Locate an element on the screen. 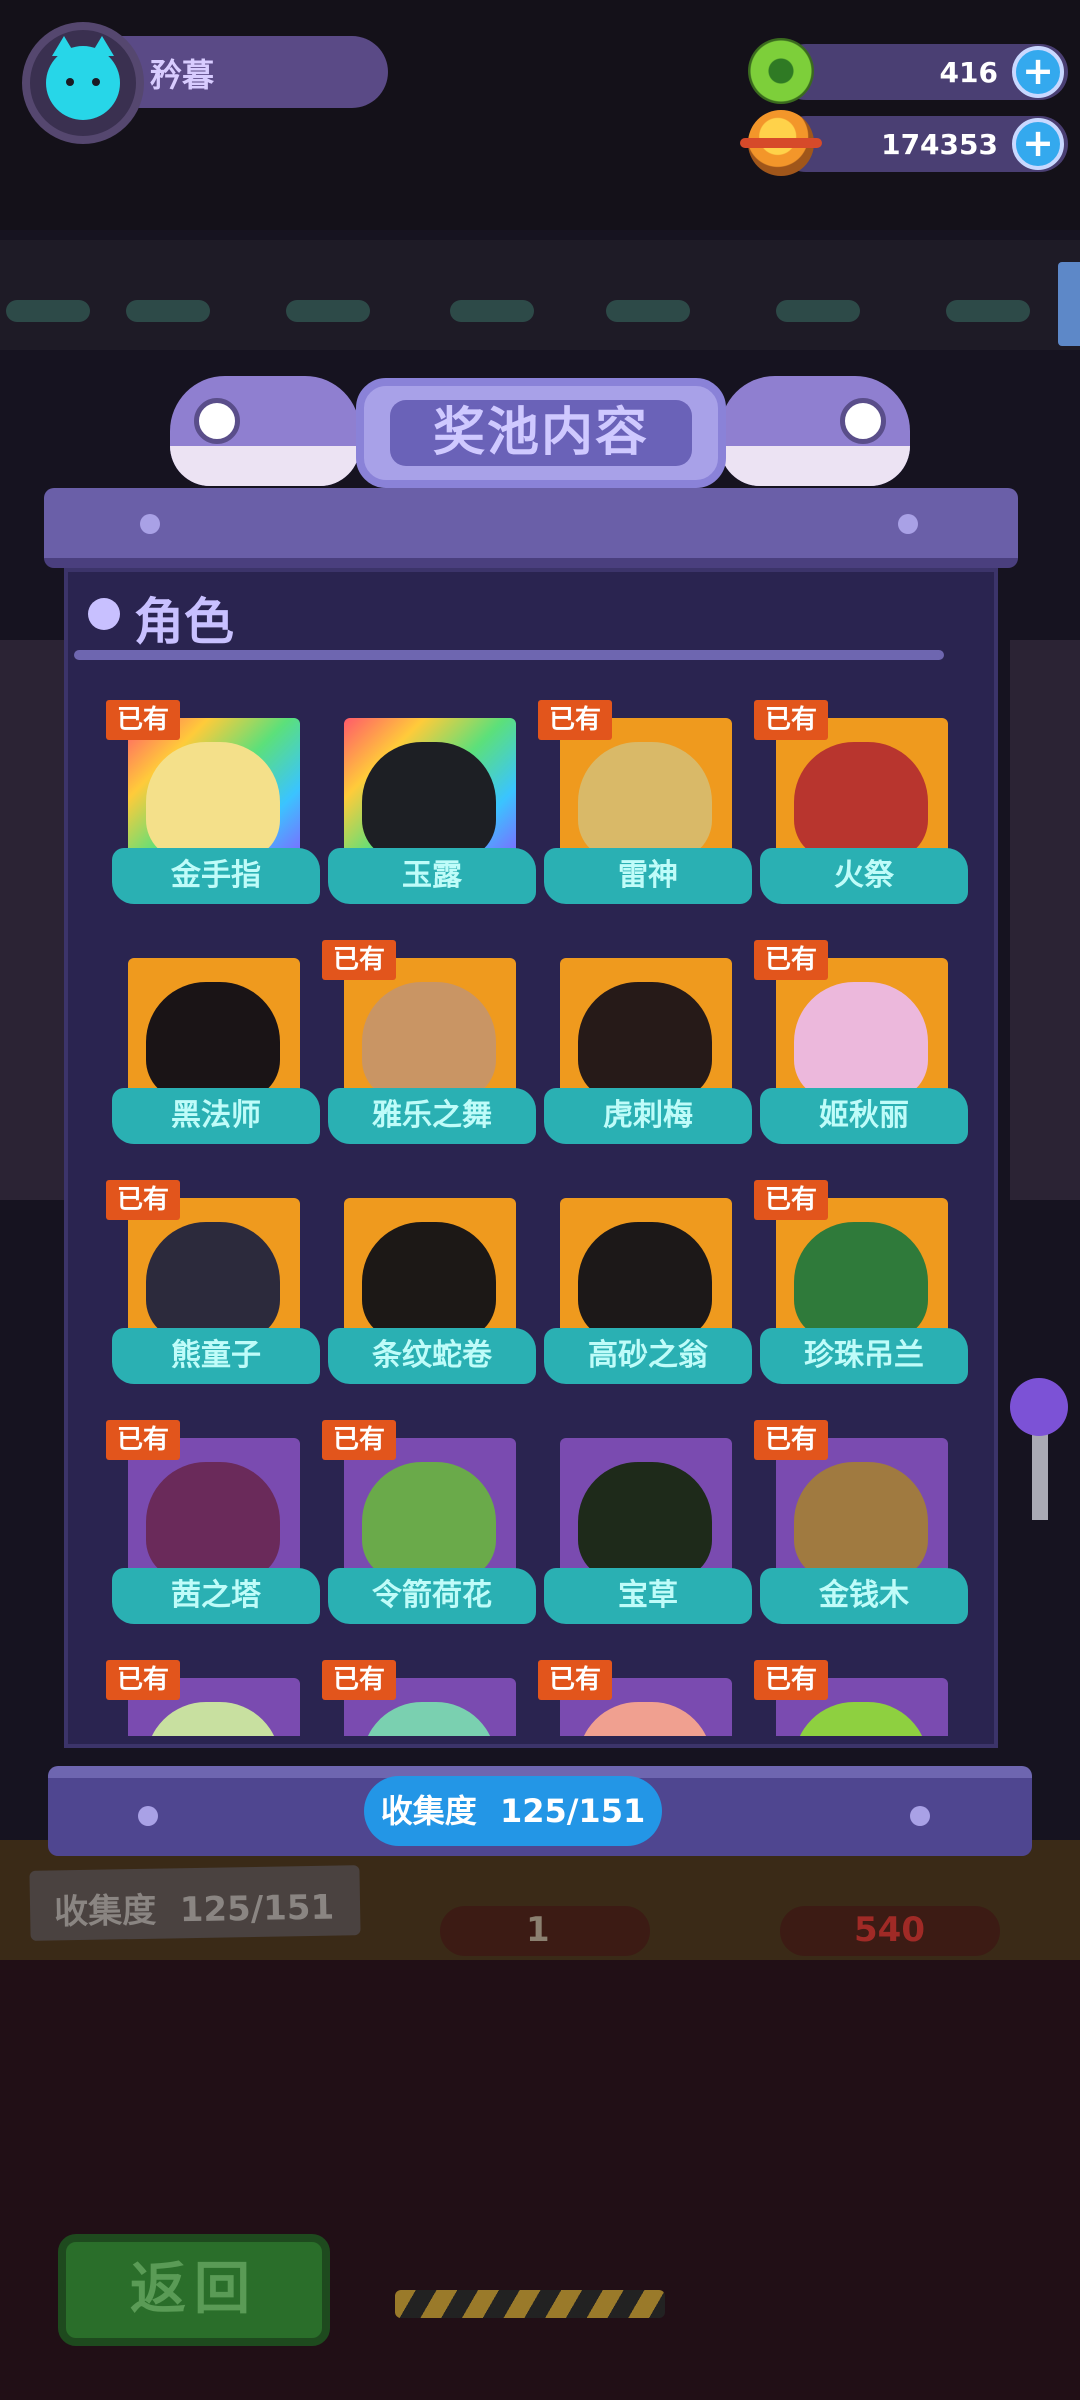  character-card: 雅乐之舞 已有 is located at coordinates (430, 1048).